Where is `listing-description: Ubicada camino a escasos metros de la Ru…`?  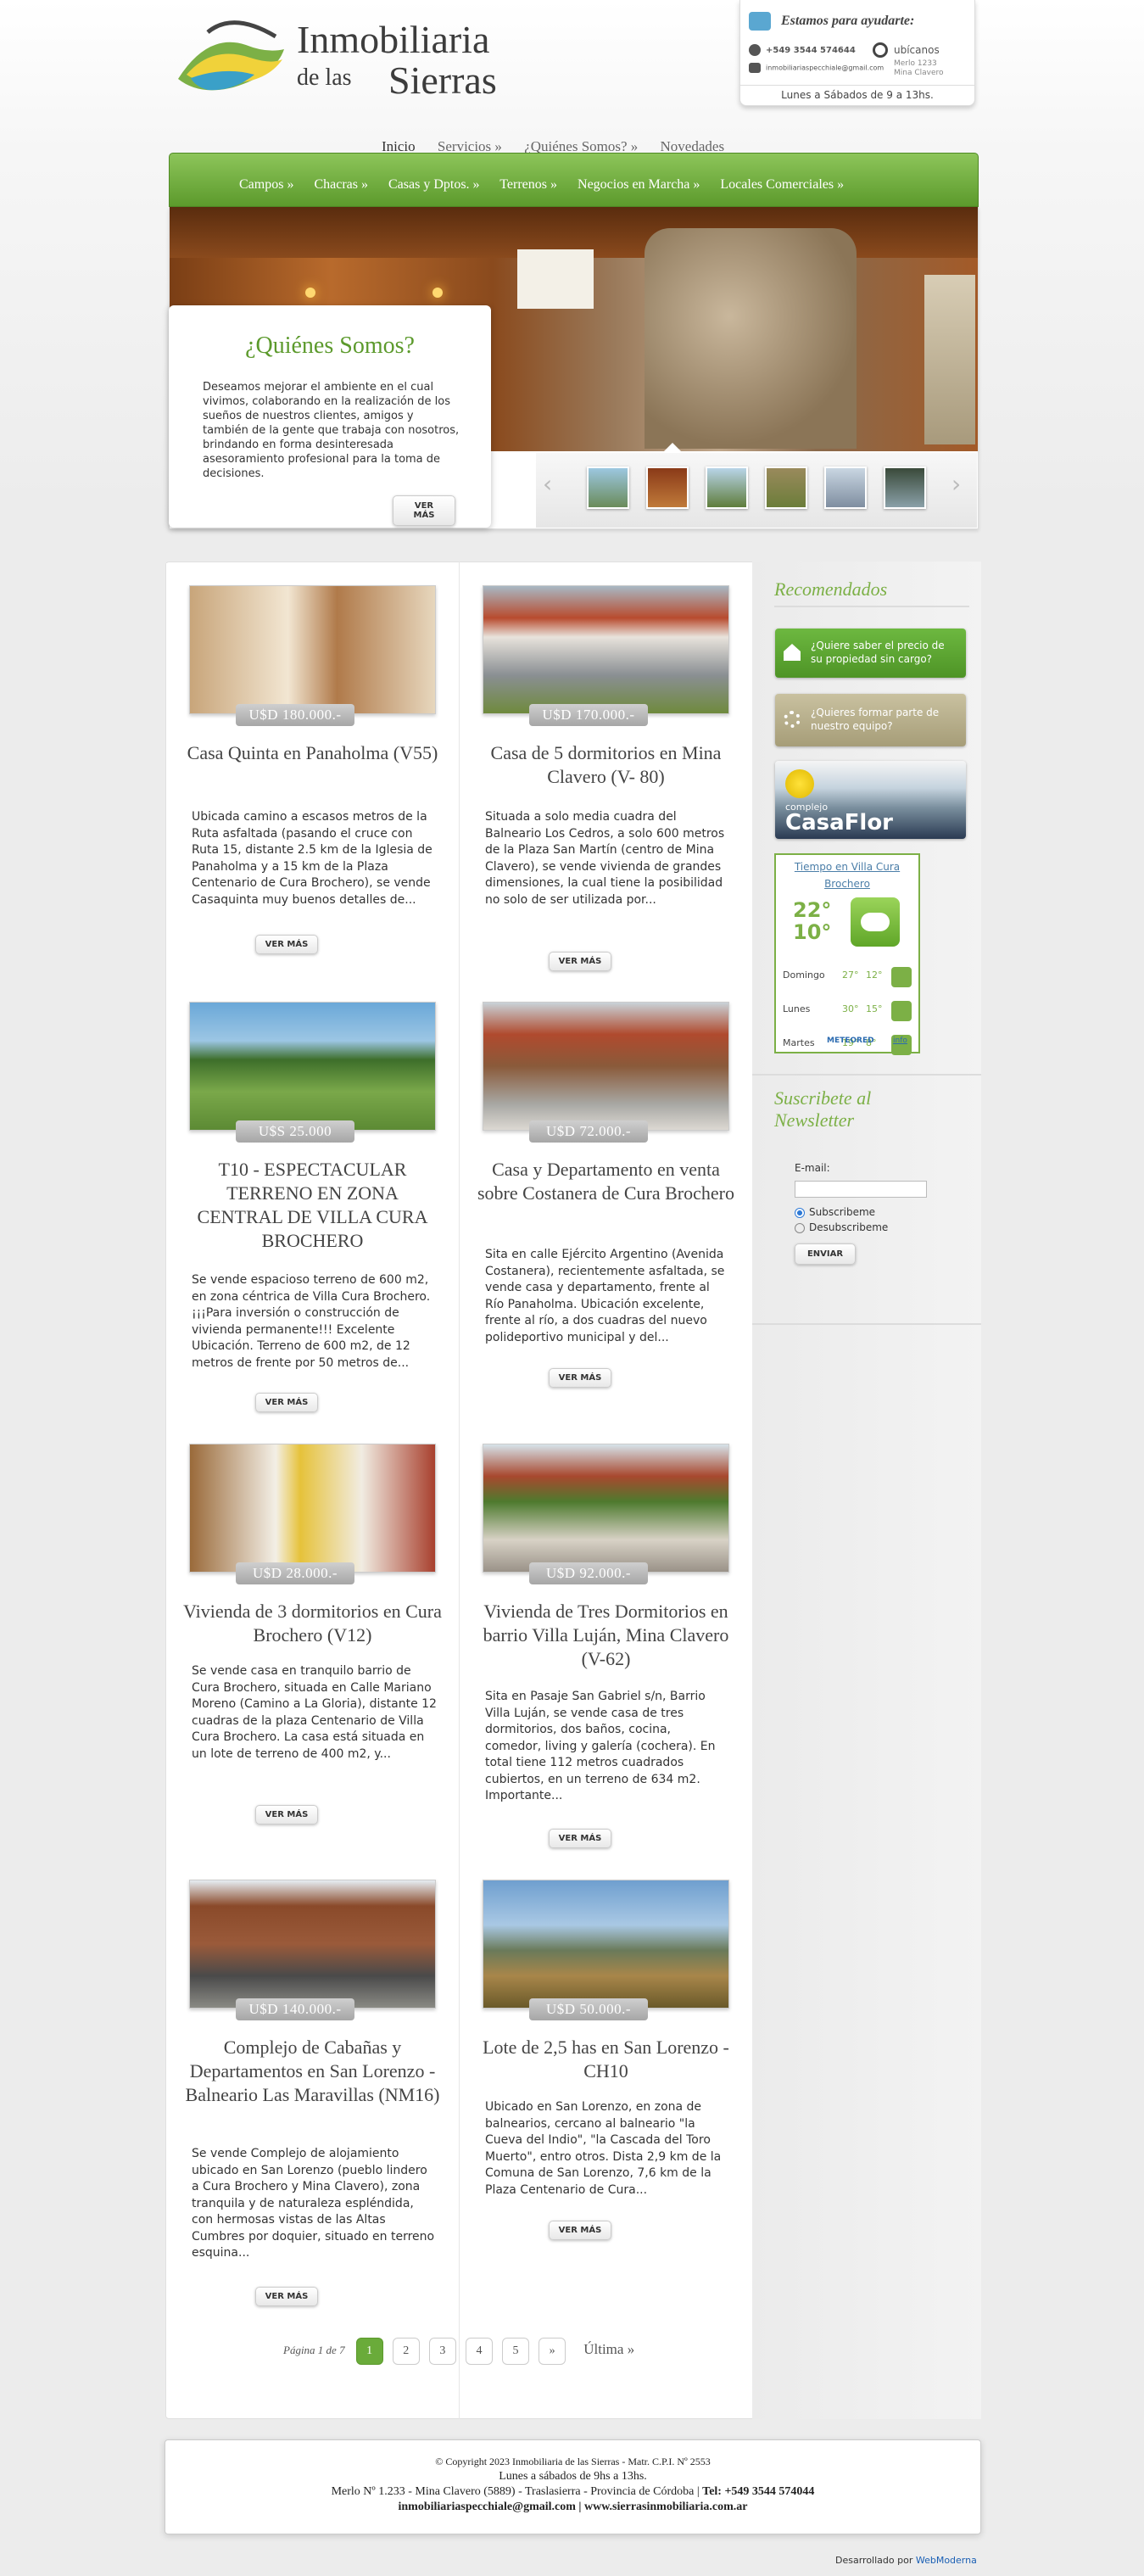 listing-description: Ubicada camino a escasos metros de la Ru… is located at coordinates (312, 858).